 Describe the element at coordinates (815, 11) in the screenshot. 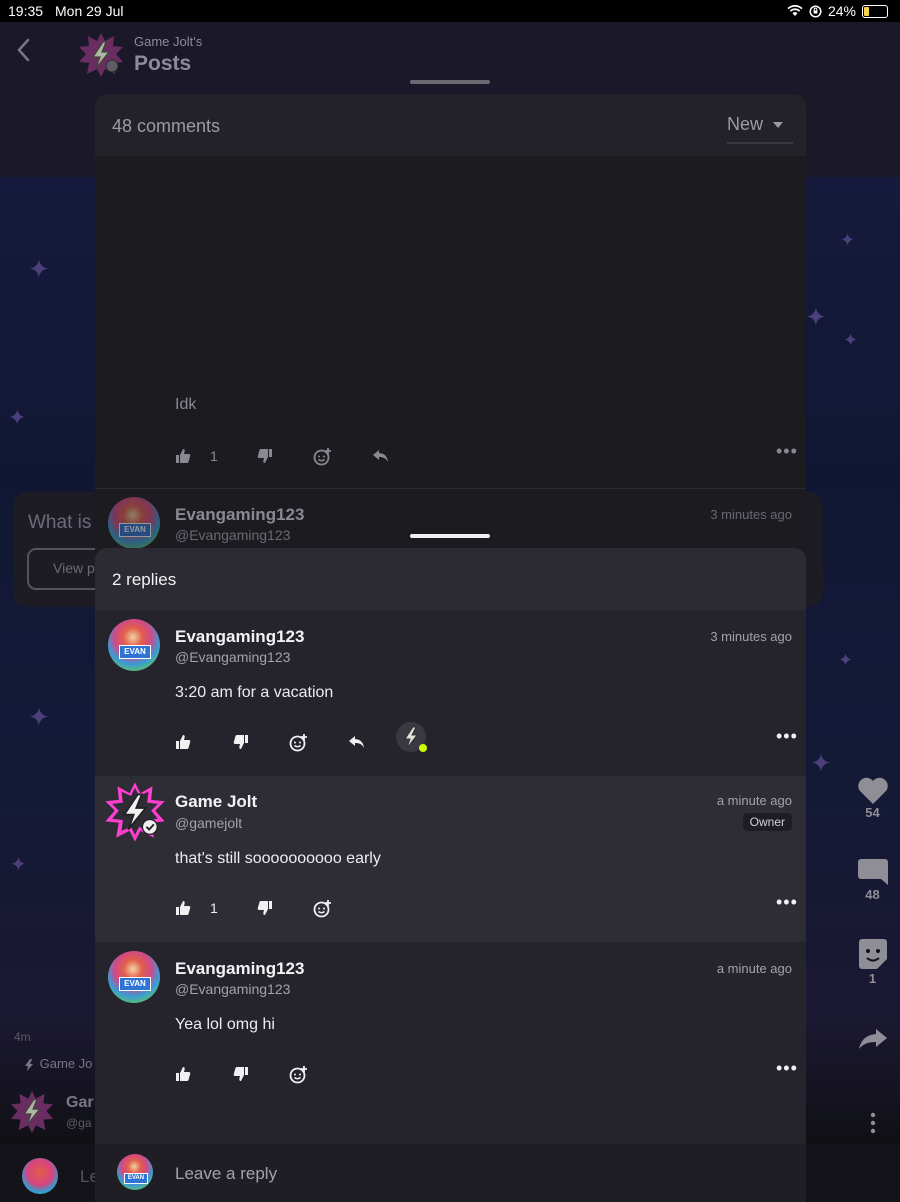

I see `orientation-lock-icon` at that location.